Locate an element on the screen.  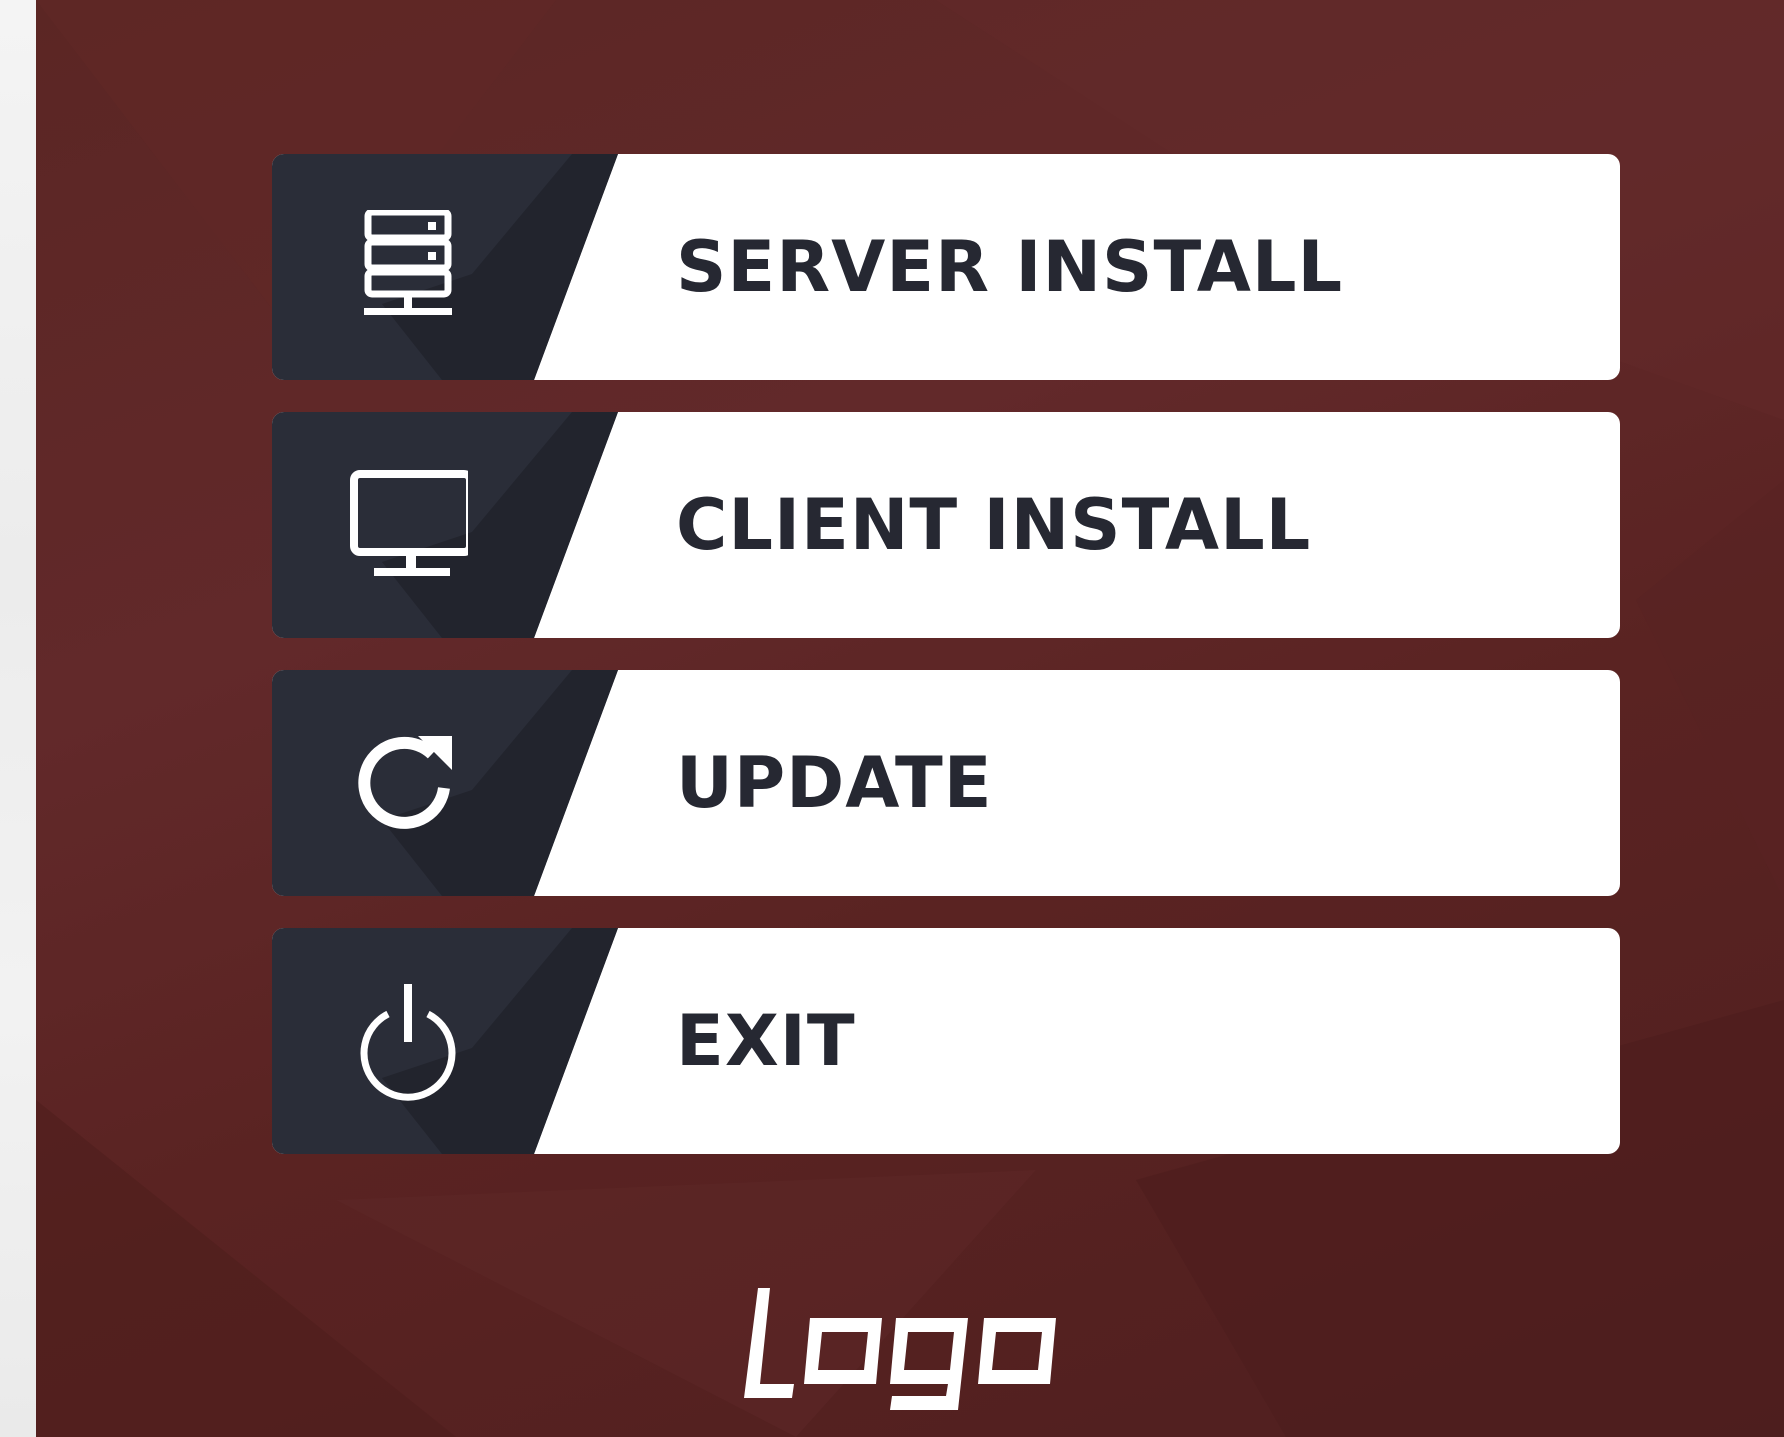
power-icon-block is located at coordinates (452, 1041).